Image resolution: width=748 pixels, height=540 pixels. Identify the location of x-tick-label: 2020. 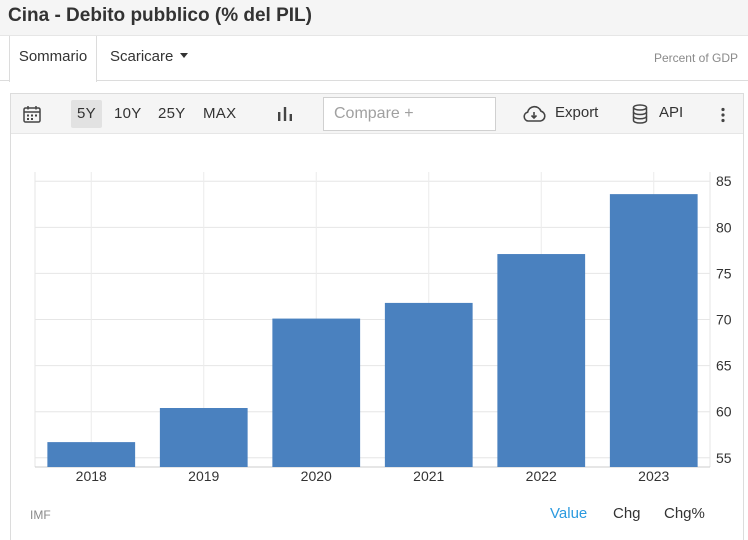
(316, 476).